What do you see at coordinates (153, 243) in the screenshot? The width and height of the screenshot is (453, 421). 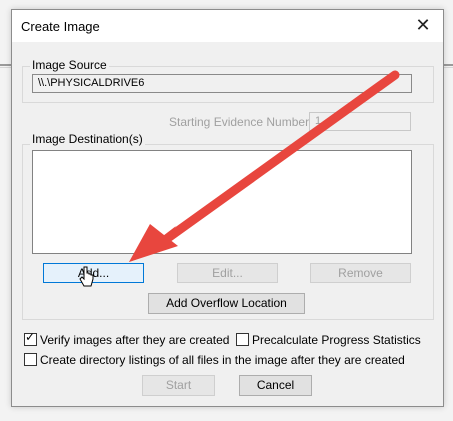 I see `arrow-head` at bounding box center [153, 243].